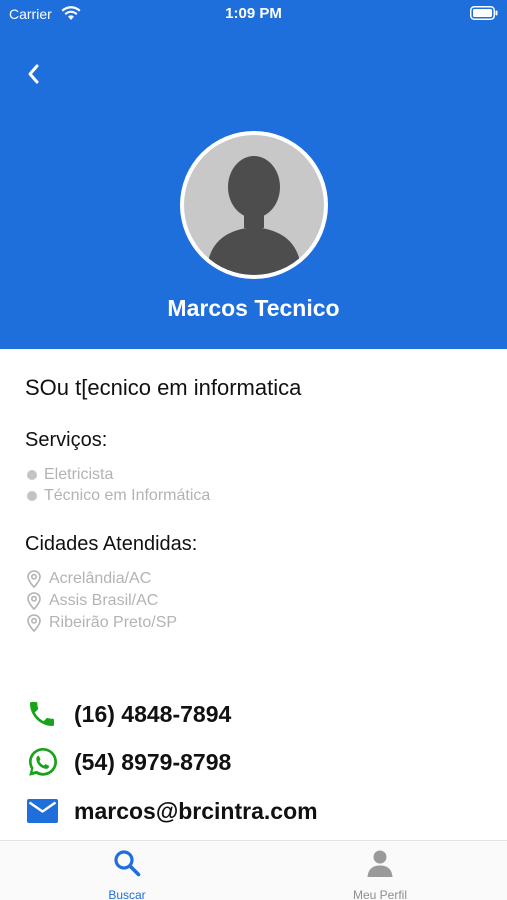 This screenshot has width=507, height=900. Describe the element at coordinates (104, 600) in the screenshot. I see `city-label: Assis Brasil/AC` at that location.